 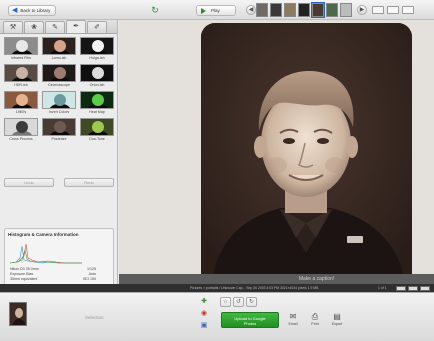 I want to click on tray-selected-thumb, so click(x=18, y=314).